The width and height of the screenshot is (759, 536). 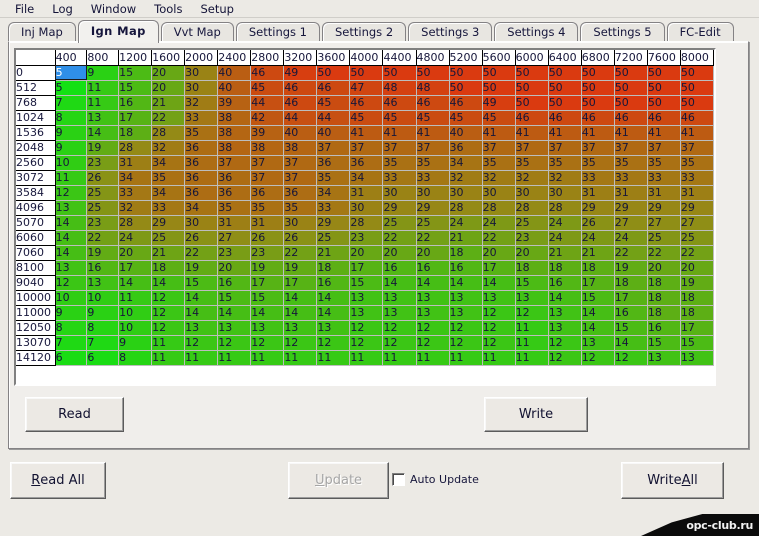 I want to click on map-cell: 5, so click(x=71, y=88).